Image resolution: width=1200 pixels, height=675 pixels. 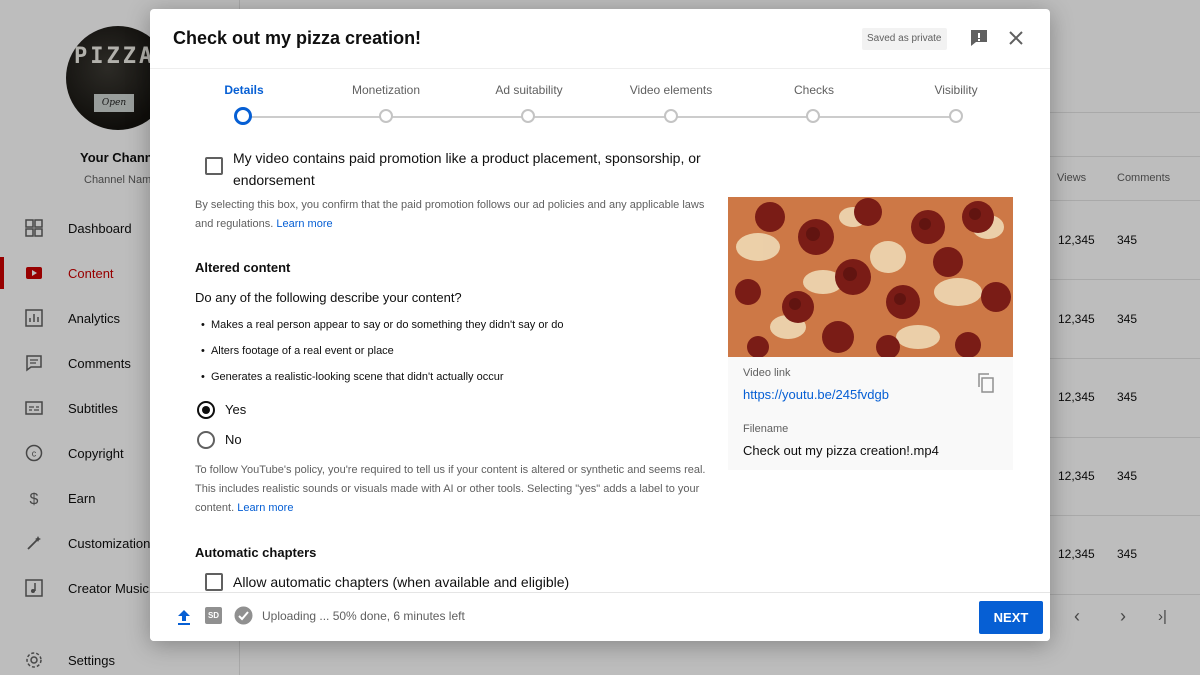 I want to click on step-checks: Checks, so click(x=814, y=90).